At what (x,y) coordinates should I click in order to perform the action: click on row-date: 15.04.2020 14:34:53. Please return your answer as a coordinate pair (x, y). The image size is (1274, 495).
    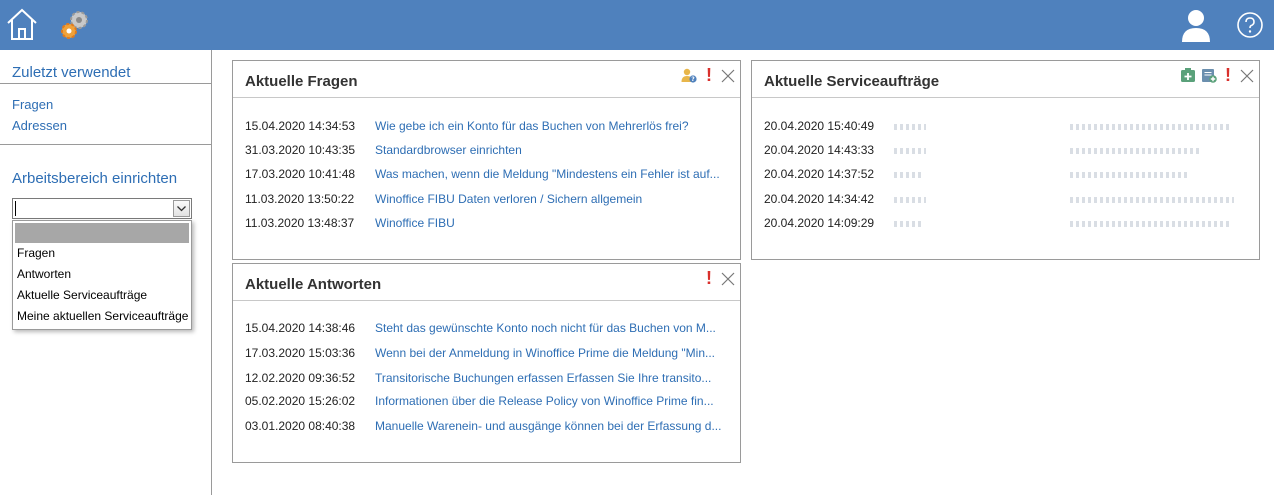
    Looking at the image, I should click on (300, 126).